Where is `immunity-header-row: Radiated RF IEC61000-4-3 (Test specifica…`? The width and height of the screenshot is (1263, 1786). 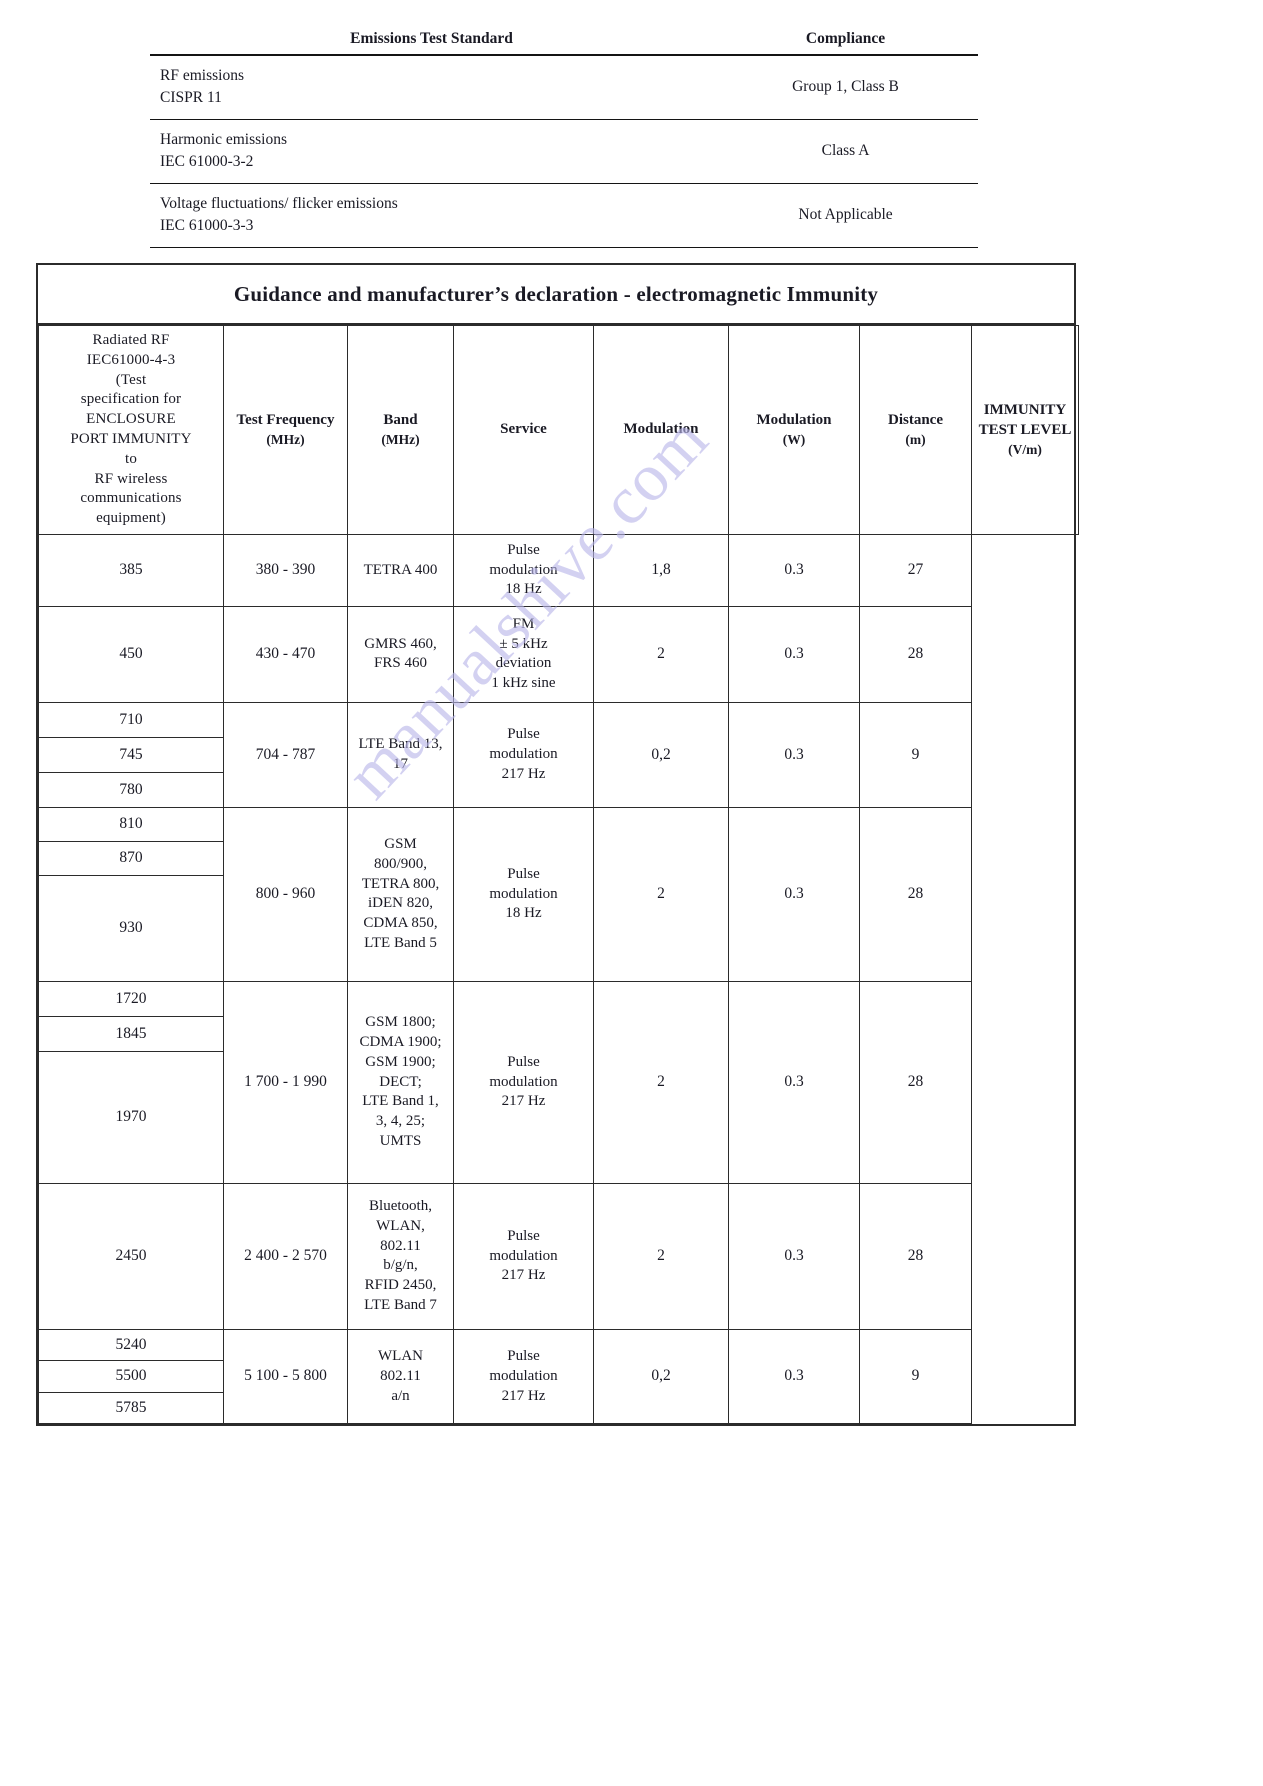
immunity-header-row: Radiated RF IEC61000-4-3 (Test specifica… is located at coordinates (558, 430).